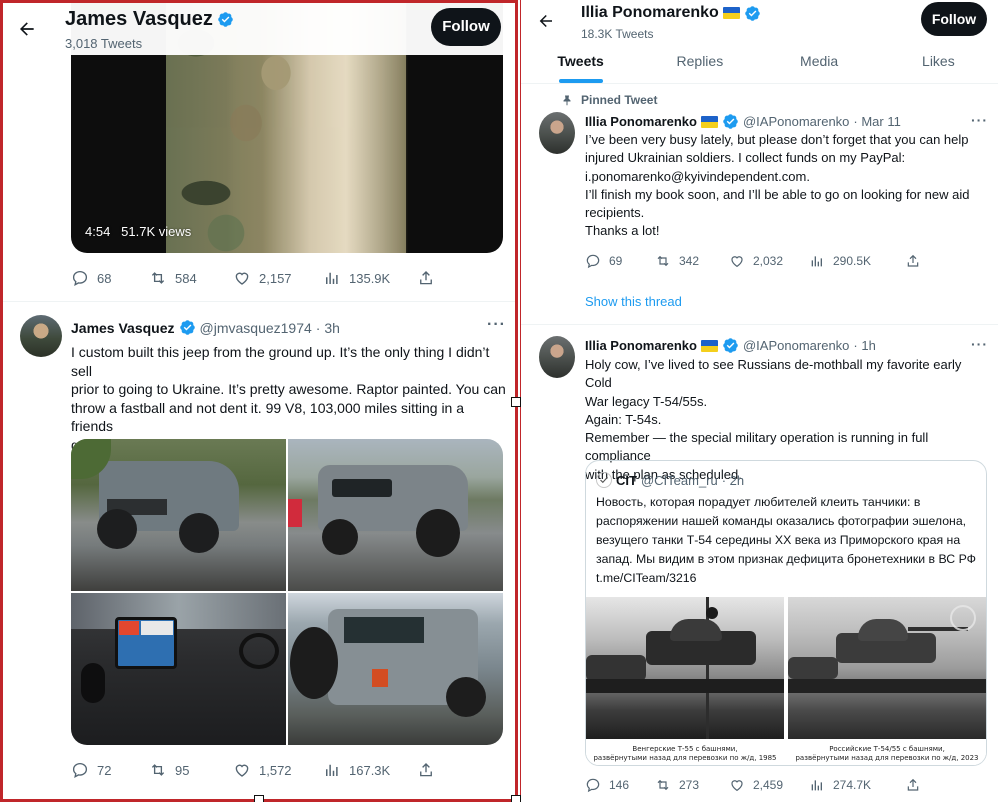  What do you see at coordinates (619, 100) in the screenshot?
I see `pinned-text: Pinned Tweet` at bounding box center [619, 100].